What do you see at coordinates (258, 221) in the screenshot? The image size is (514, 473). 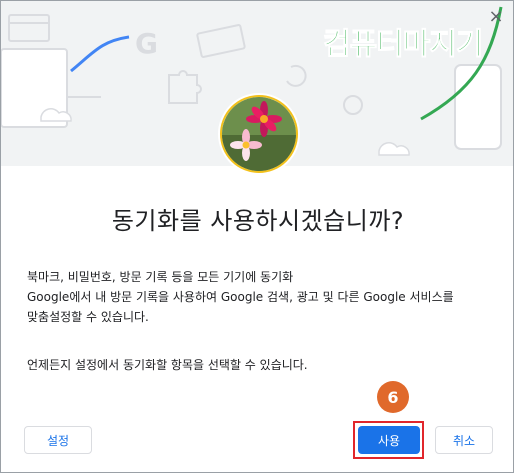 I see `dialog-title: 동기화를 사용하시겠습니까?` at bounding box center [258, 221].